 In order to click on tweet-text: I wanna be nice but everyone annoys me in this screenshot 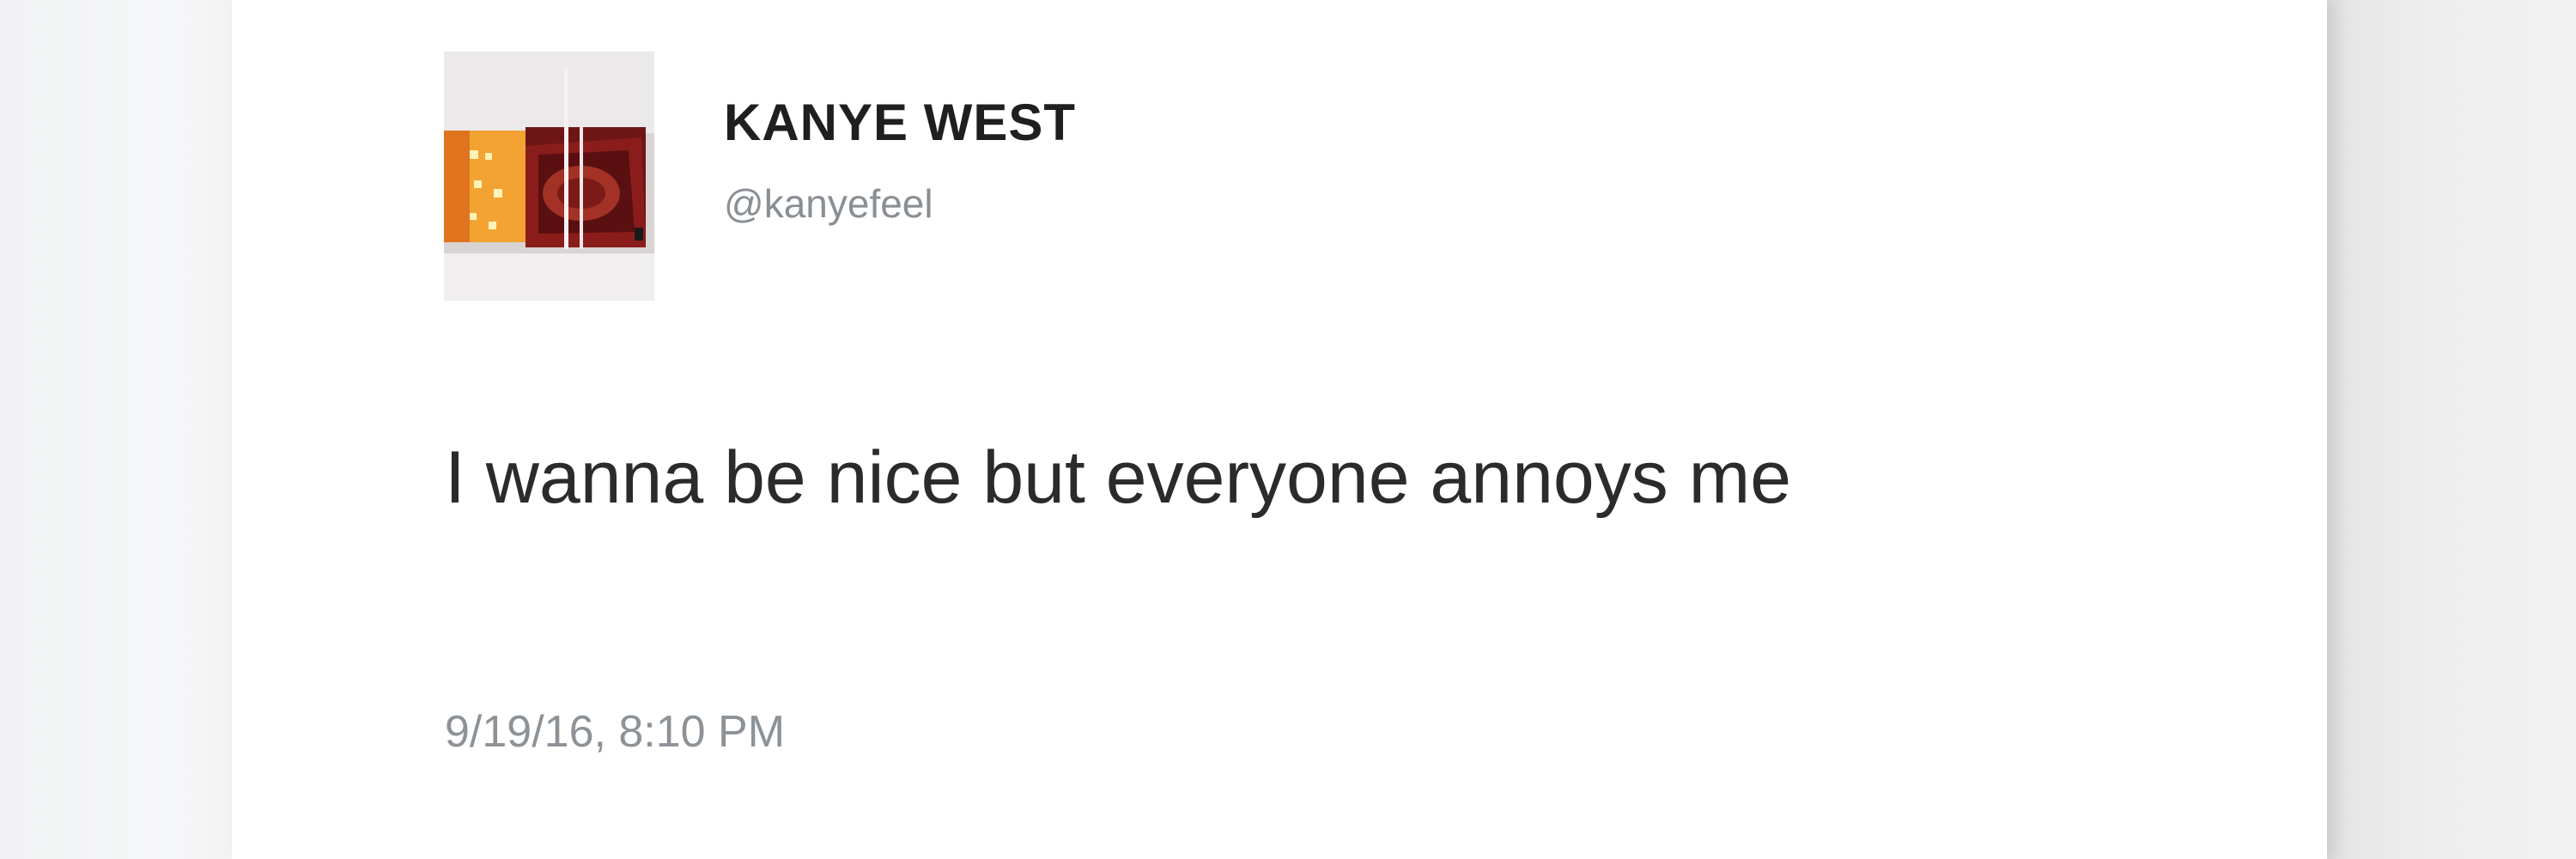, I will do `click(1118, 478)`.